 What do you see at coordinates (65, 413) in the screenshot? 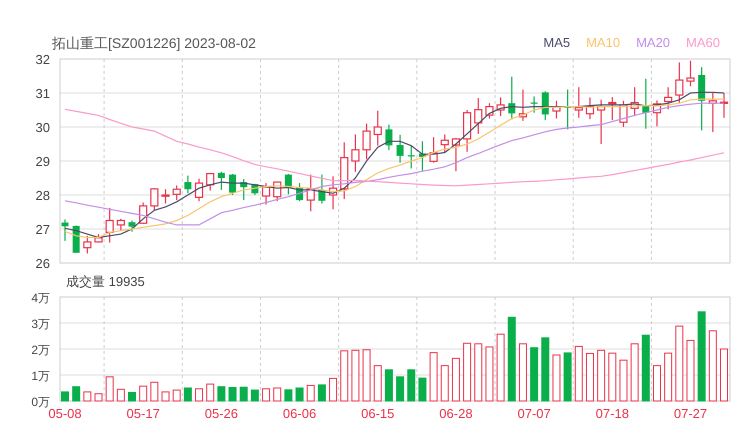
I see `axis-label: 05-08` at bounding box center [65, 413].